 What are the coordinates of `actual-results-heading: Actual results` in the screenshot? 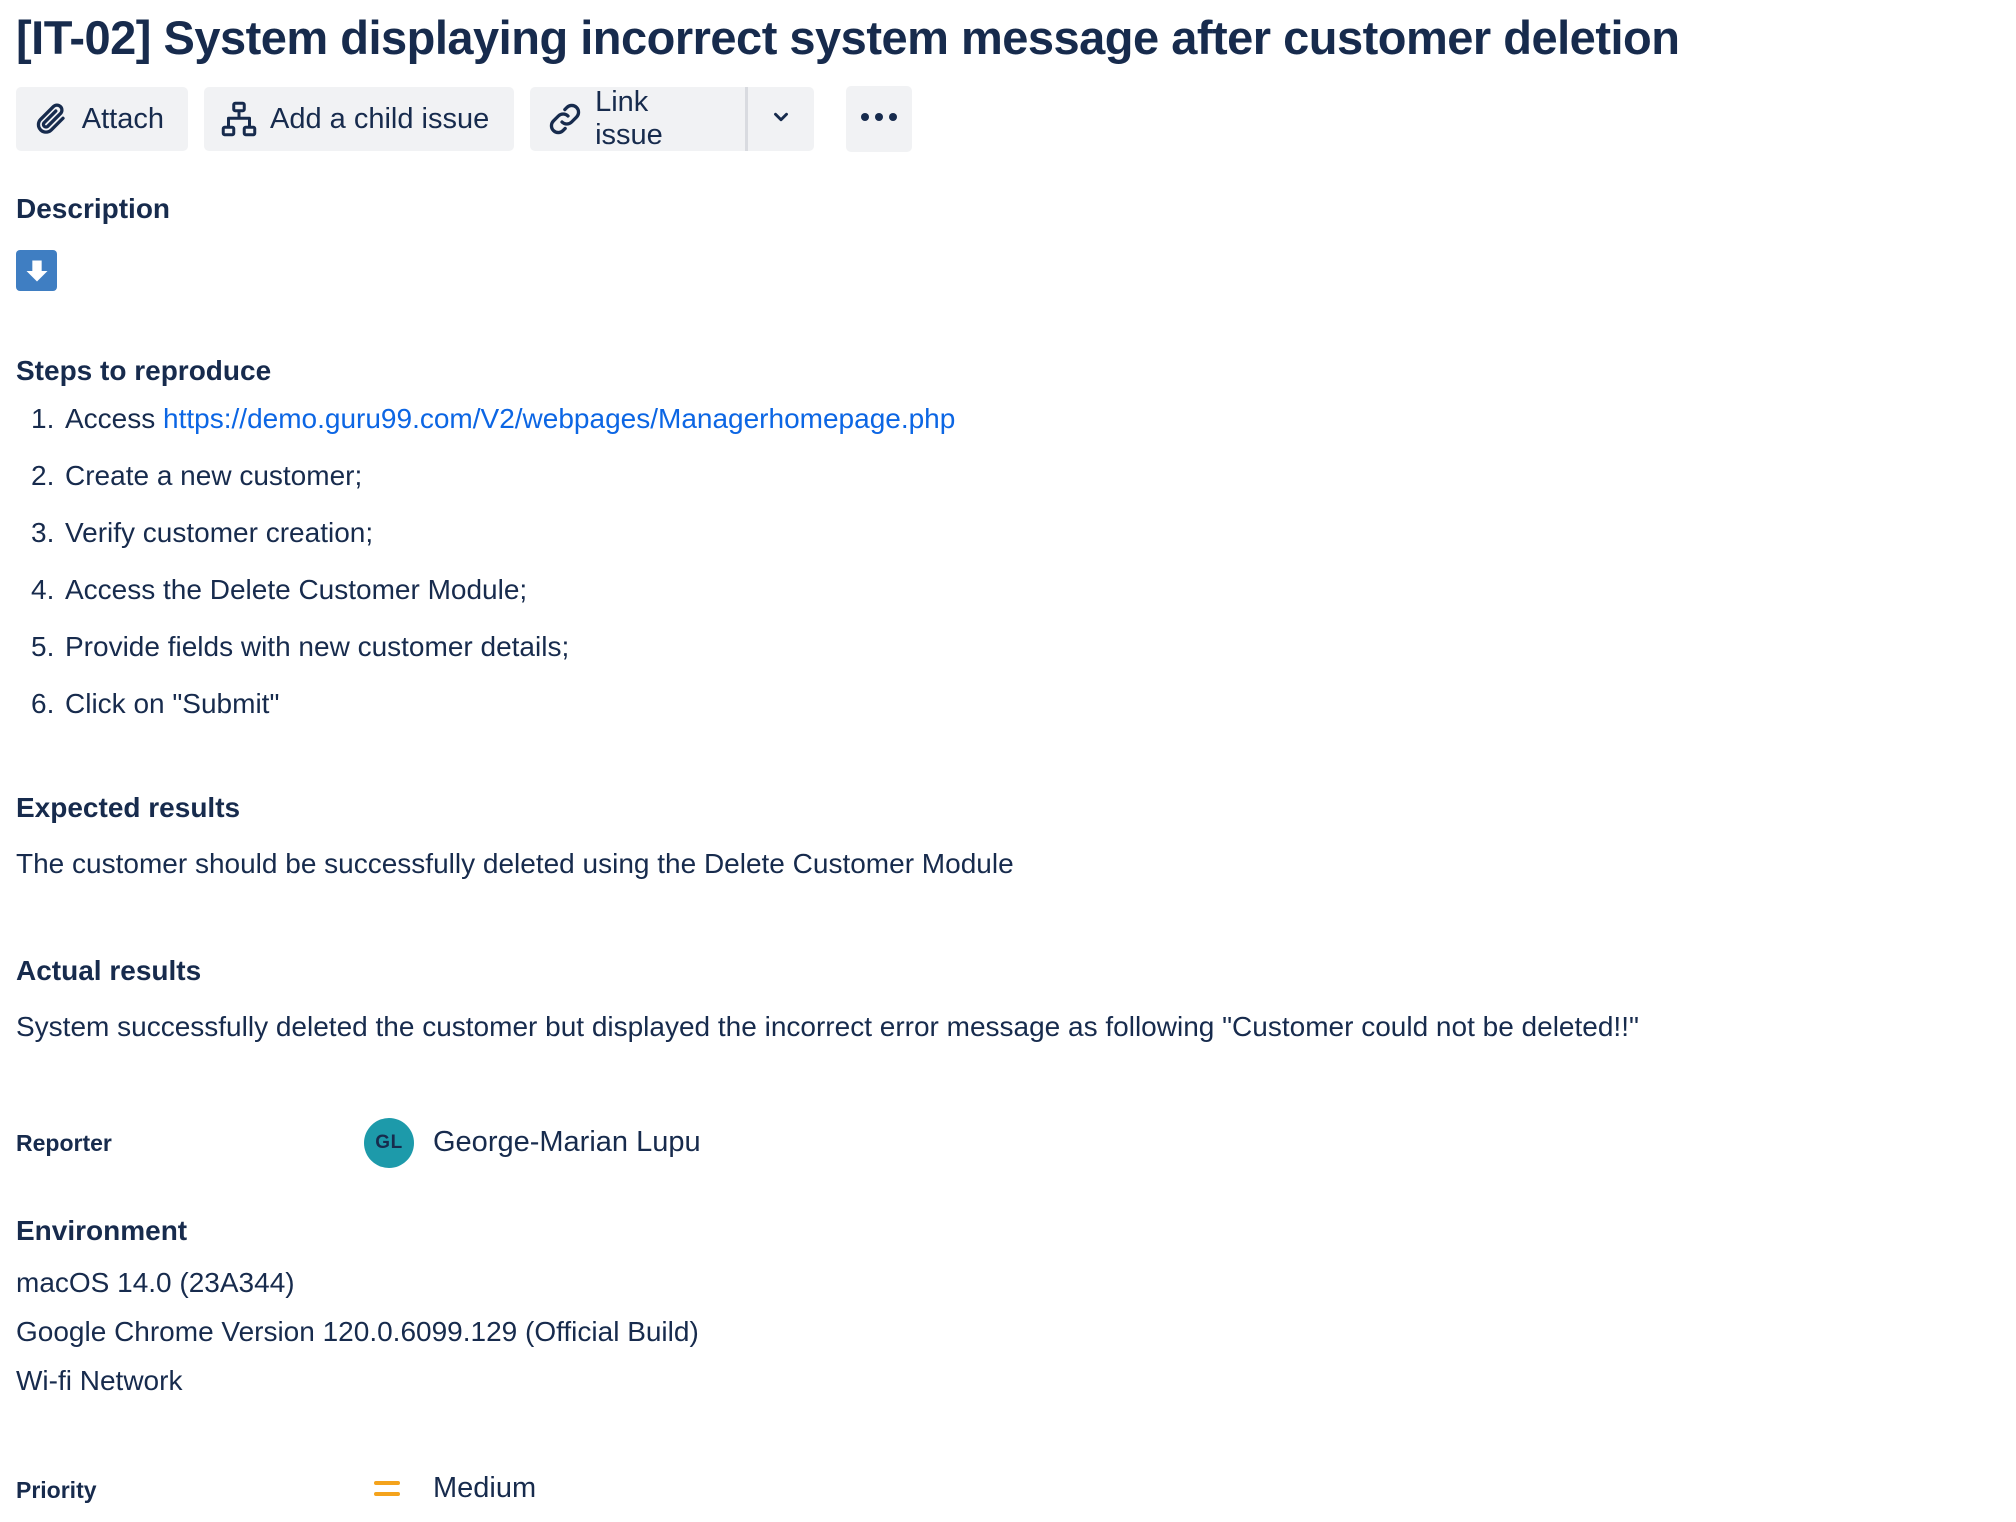 It's located at (109, 970).